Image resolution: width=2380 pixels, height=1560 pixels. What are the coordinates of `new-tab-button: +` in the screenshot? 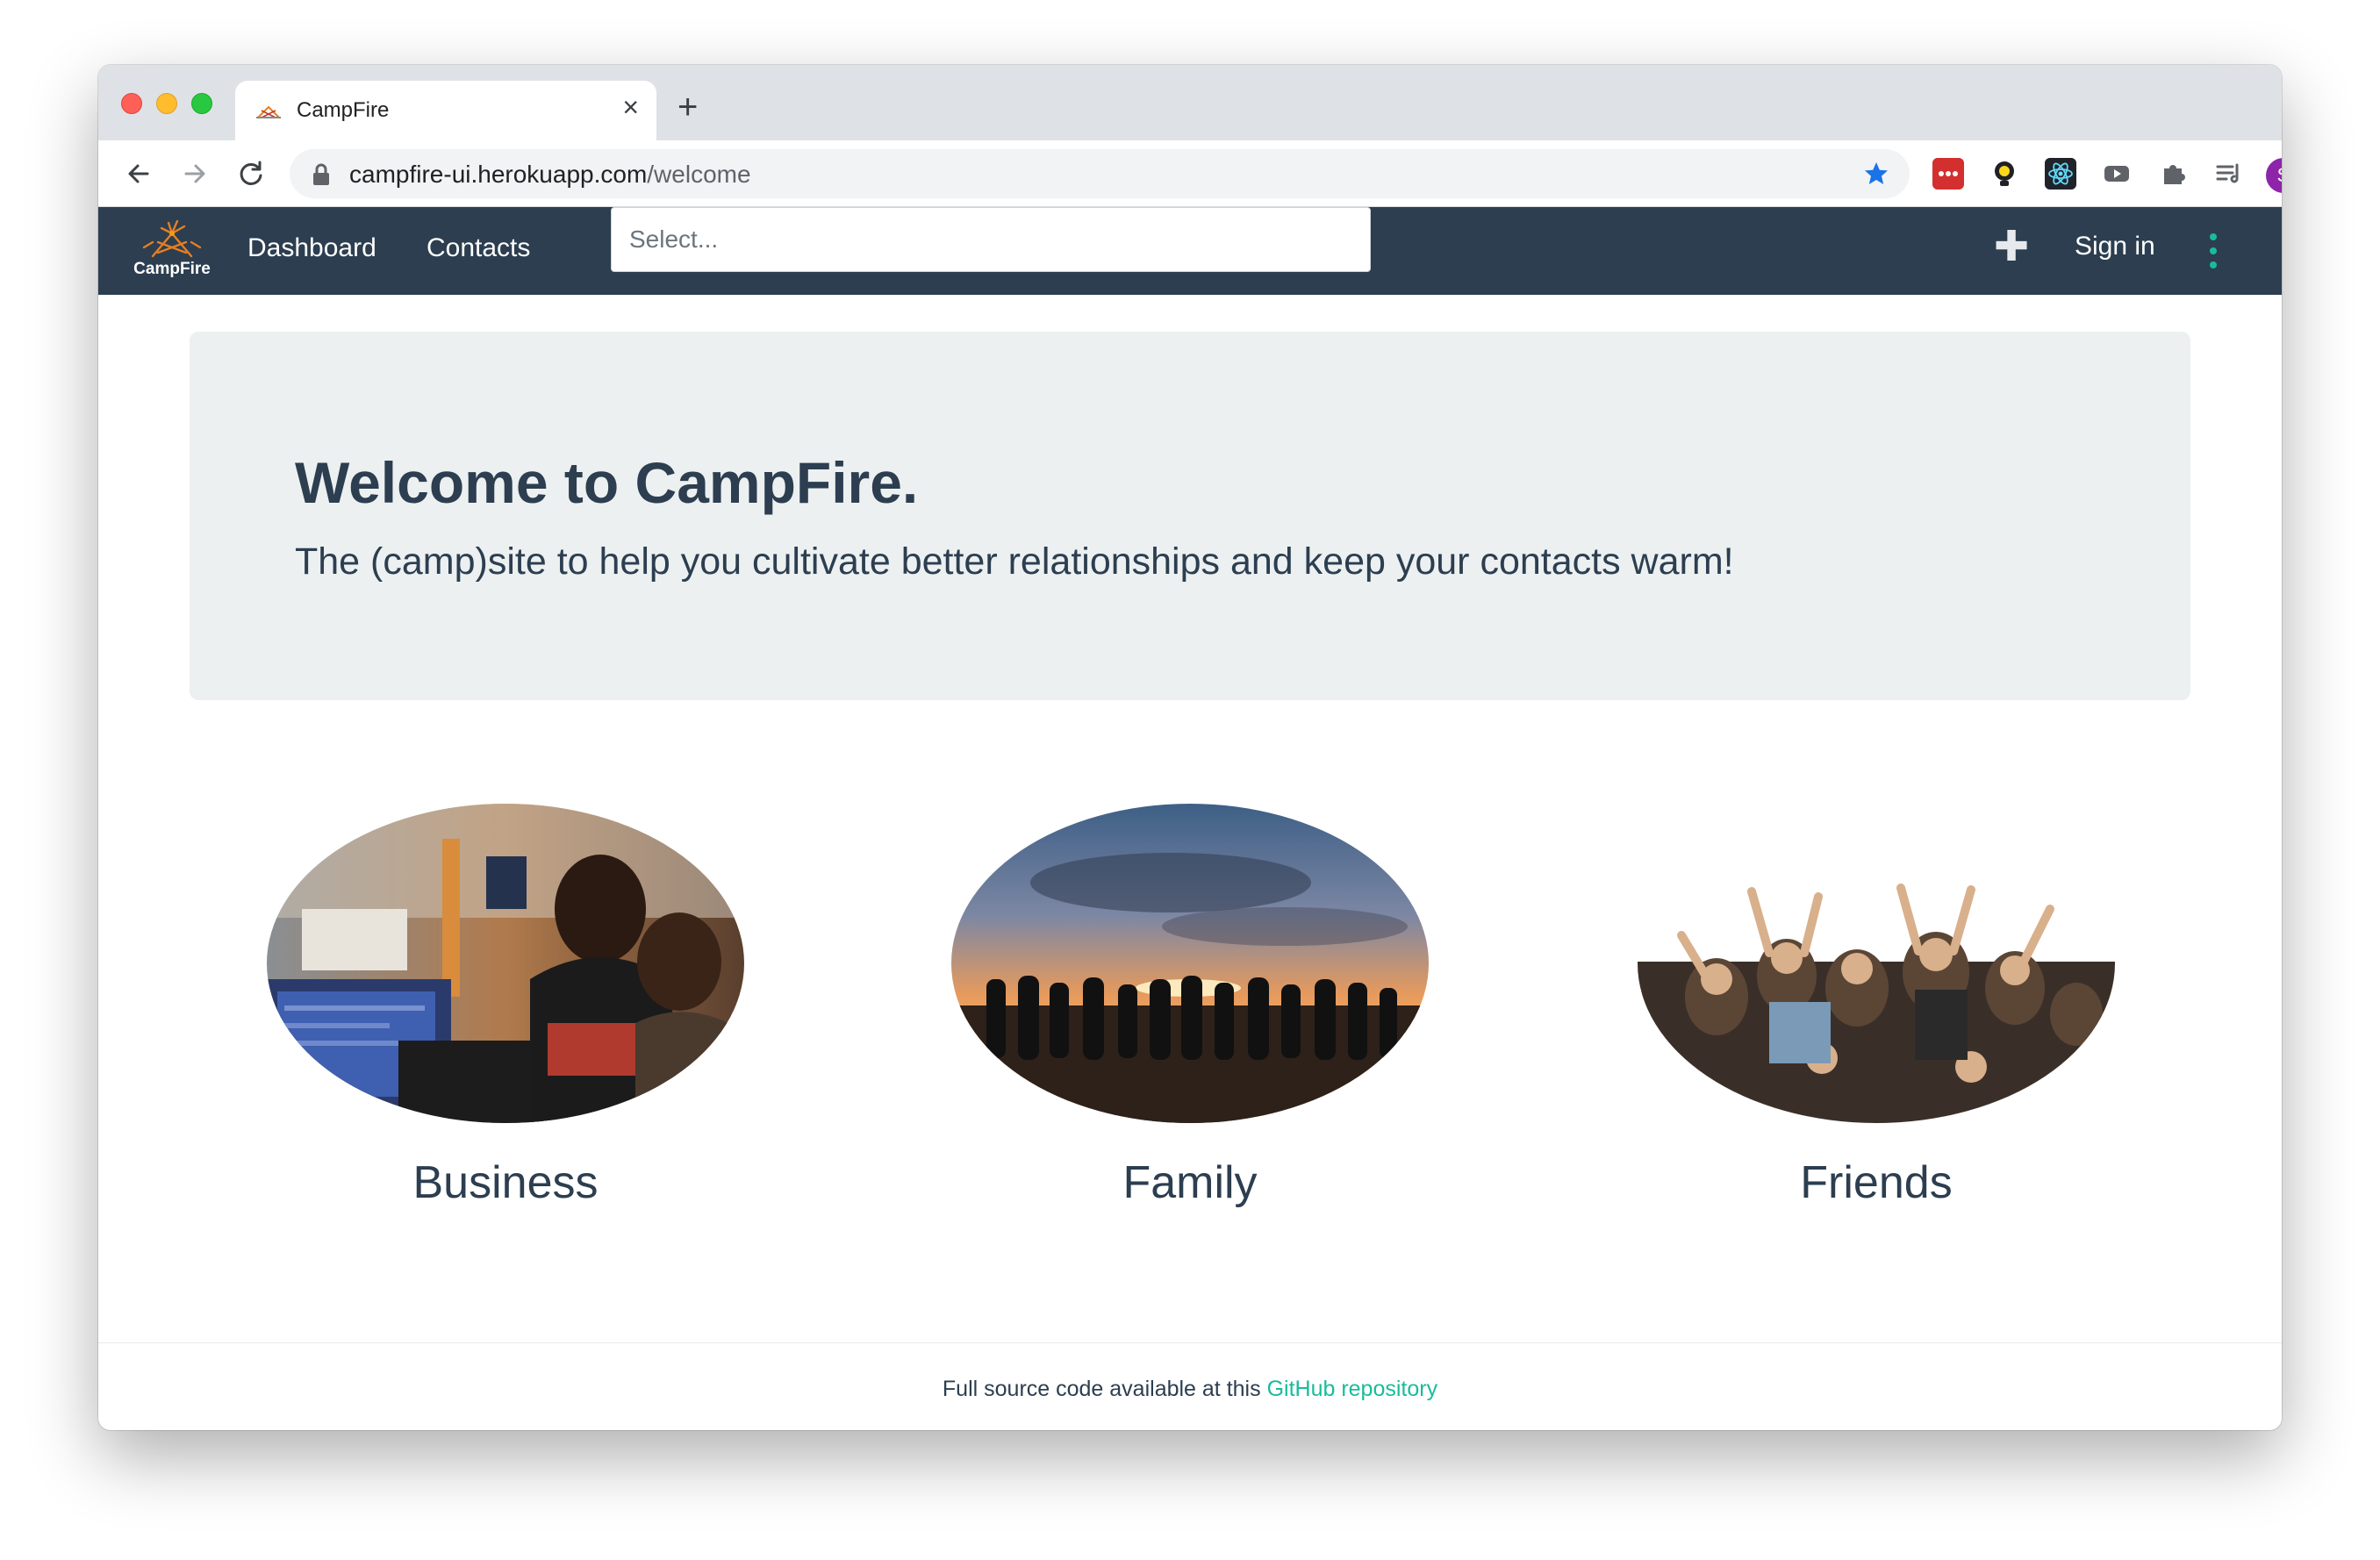 It's located at (687, 107).